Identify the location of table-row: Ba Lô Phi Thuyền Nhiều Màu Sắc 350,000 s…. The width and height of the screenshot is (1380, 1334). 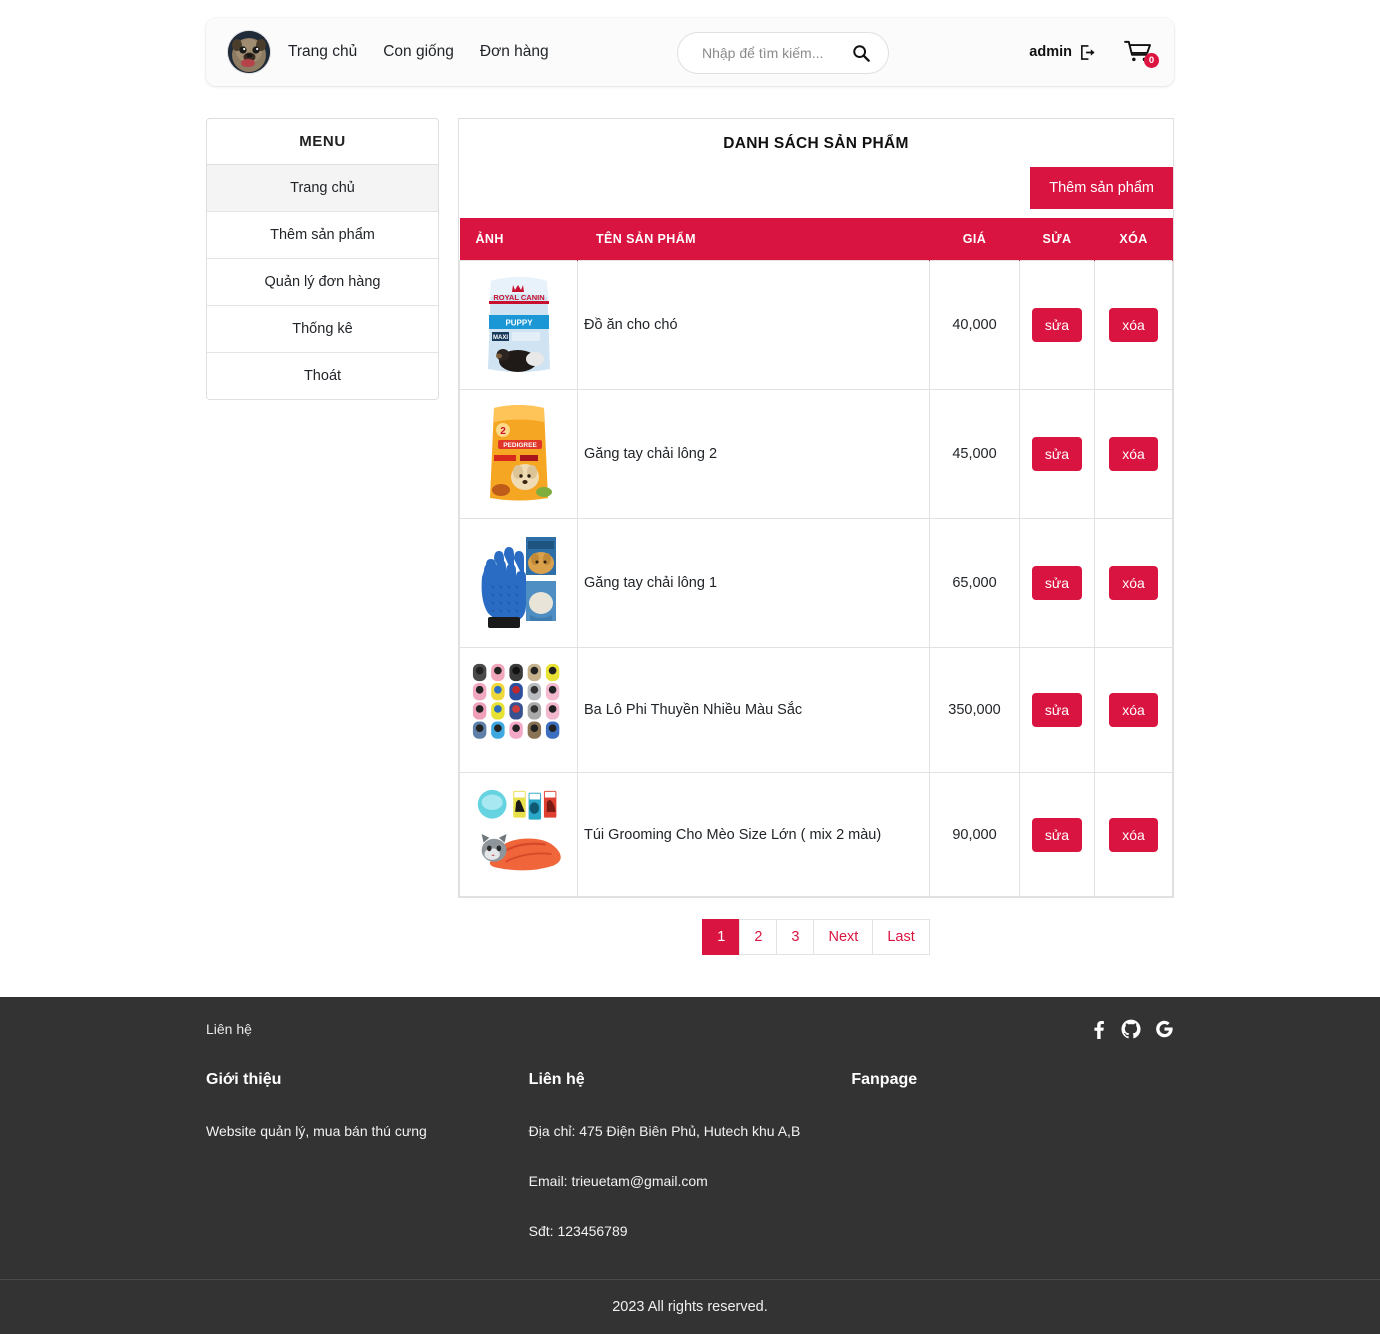
(816, 710).